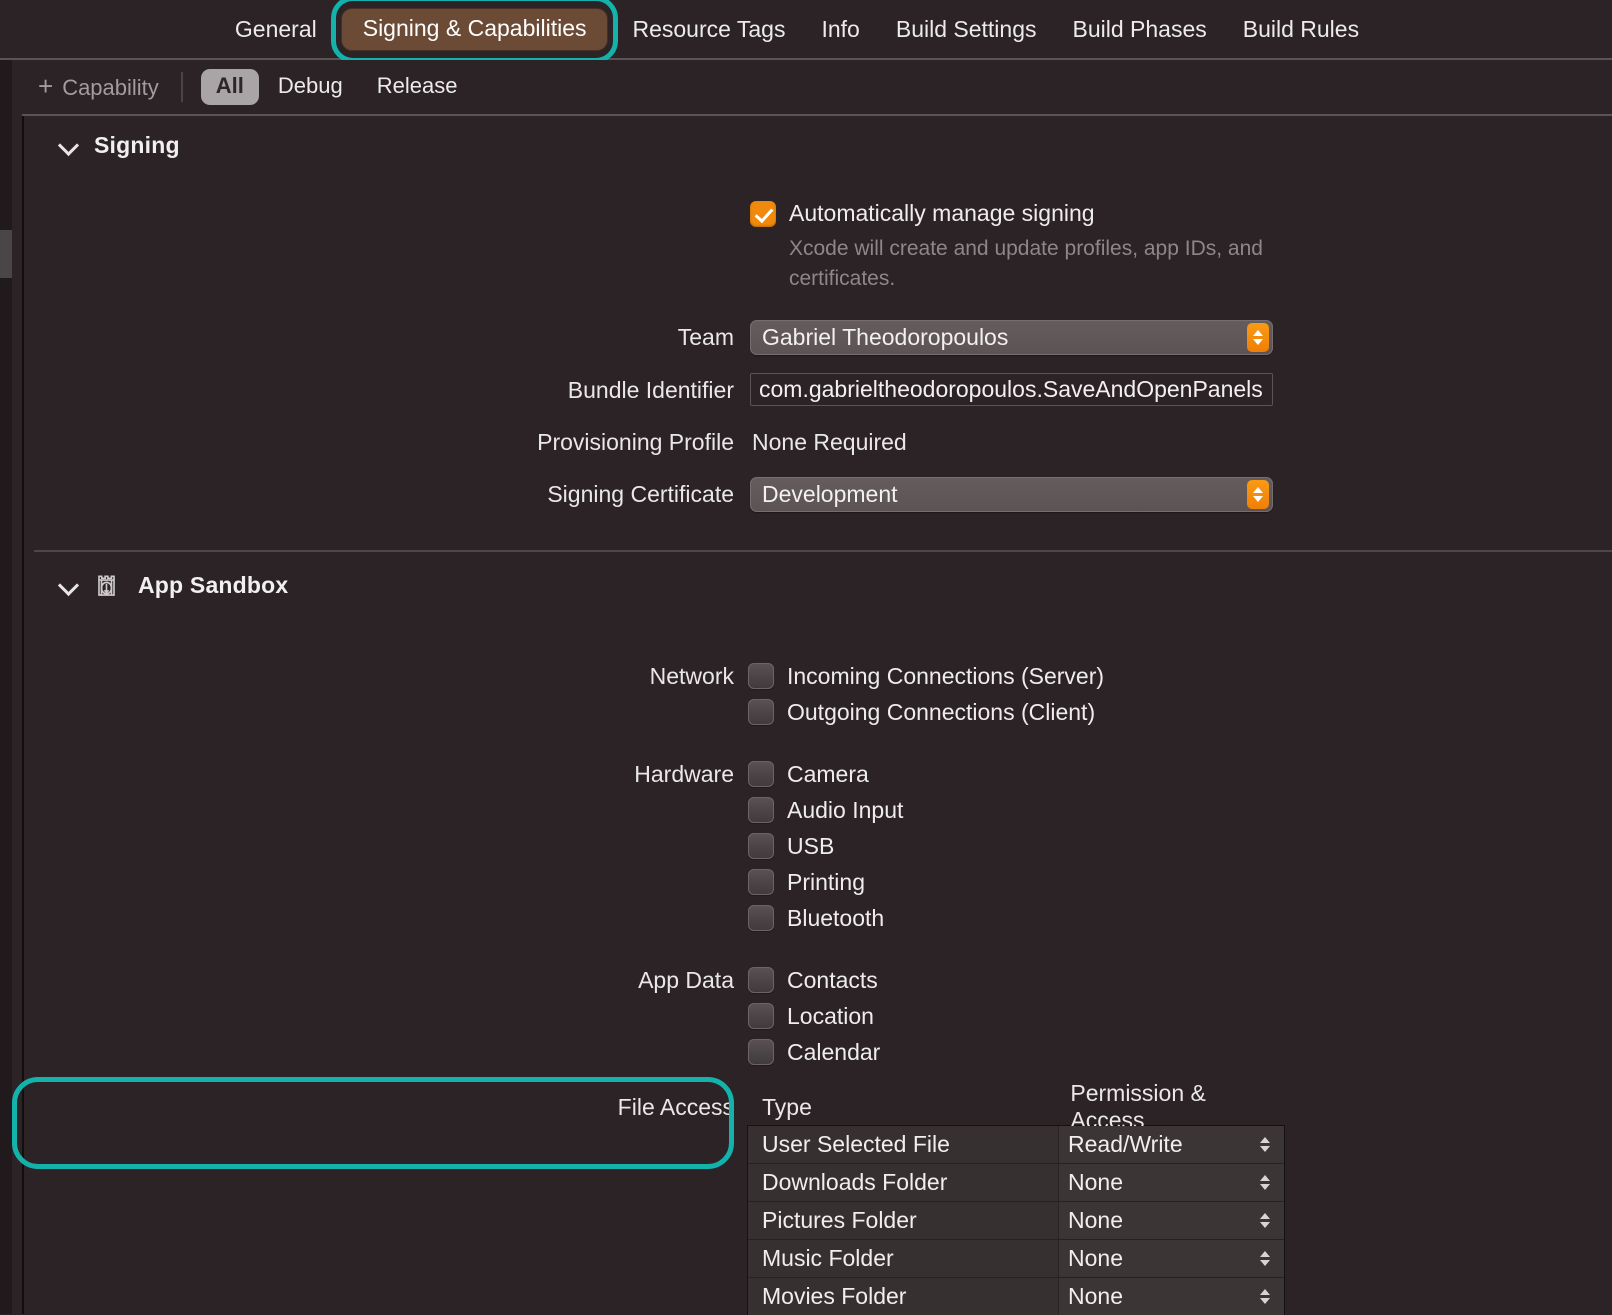 The image size is (1612, 1315). What do you see at coordinates (705, 337) in the screenshot?
I see `team-label: Team` at bounding box center [705, 337].